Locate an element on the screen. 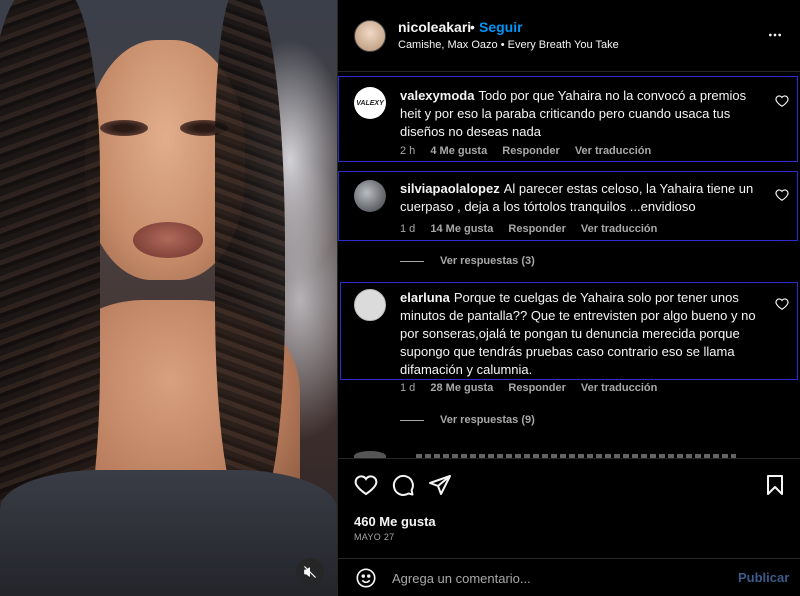 The width and height of the screenshot is (800, 596). media-garment is located at coordinates (168, 533).